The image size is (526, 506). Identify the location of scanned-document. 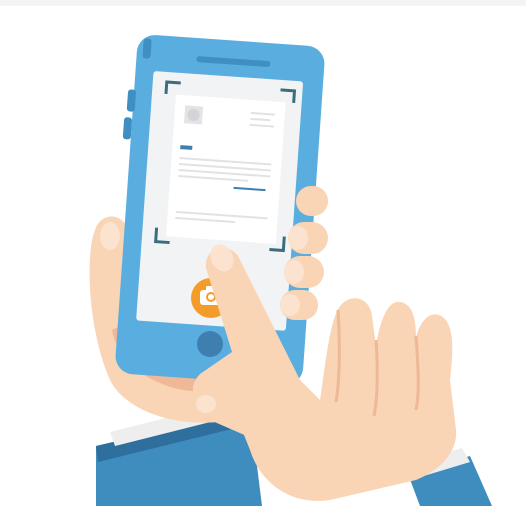
(226, 169).